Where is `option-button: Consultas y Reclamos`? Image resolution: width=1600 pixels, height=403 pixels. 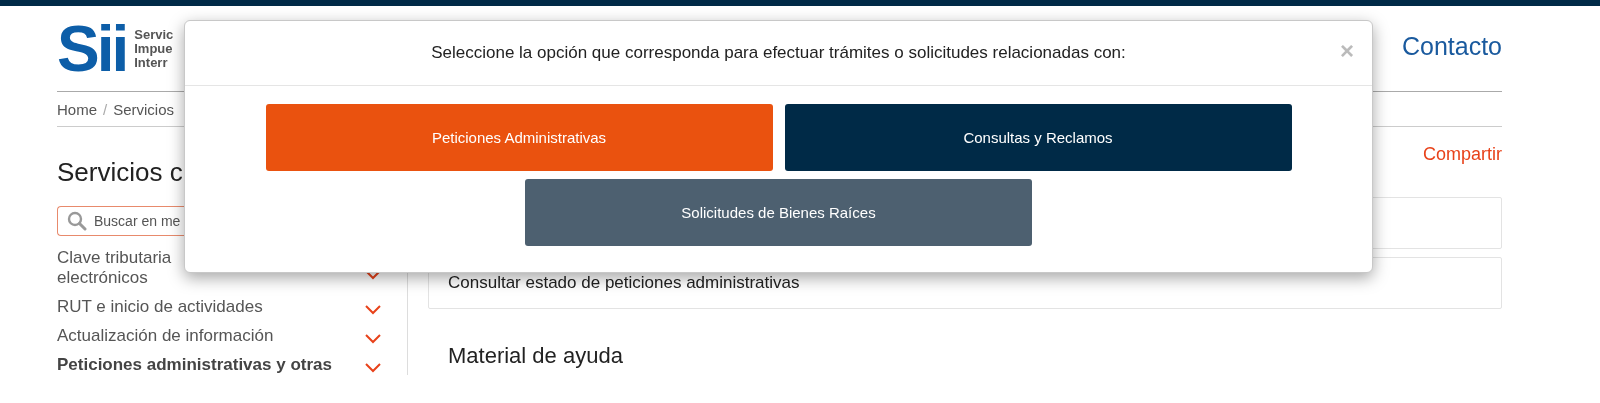 option-button: Consultas y Reclamos is located at coordinates (1038, 137).